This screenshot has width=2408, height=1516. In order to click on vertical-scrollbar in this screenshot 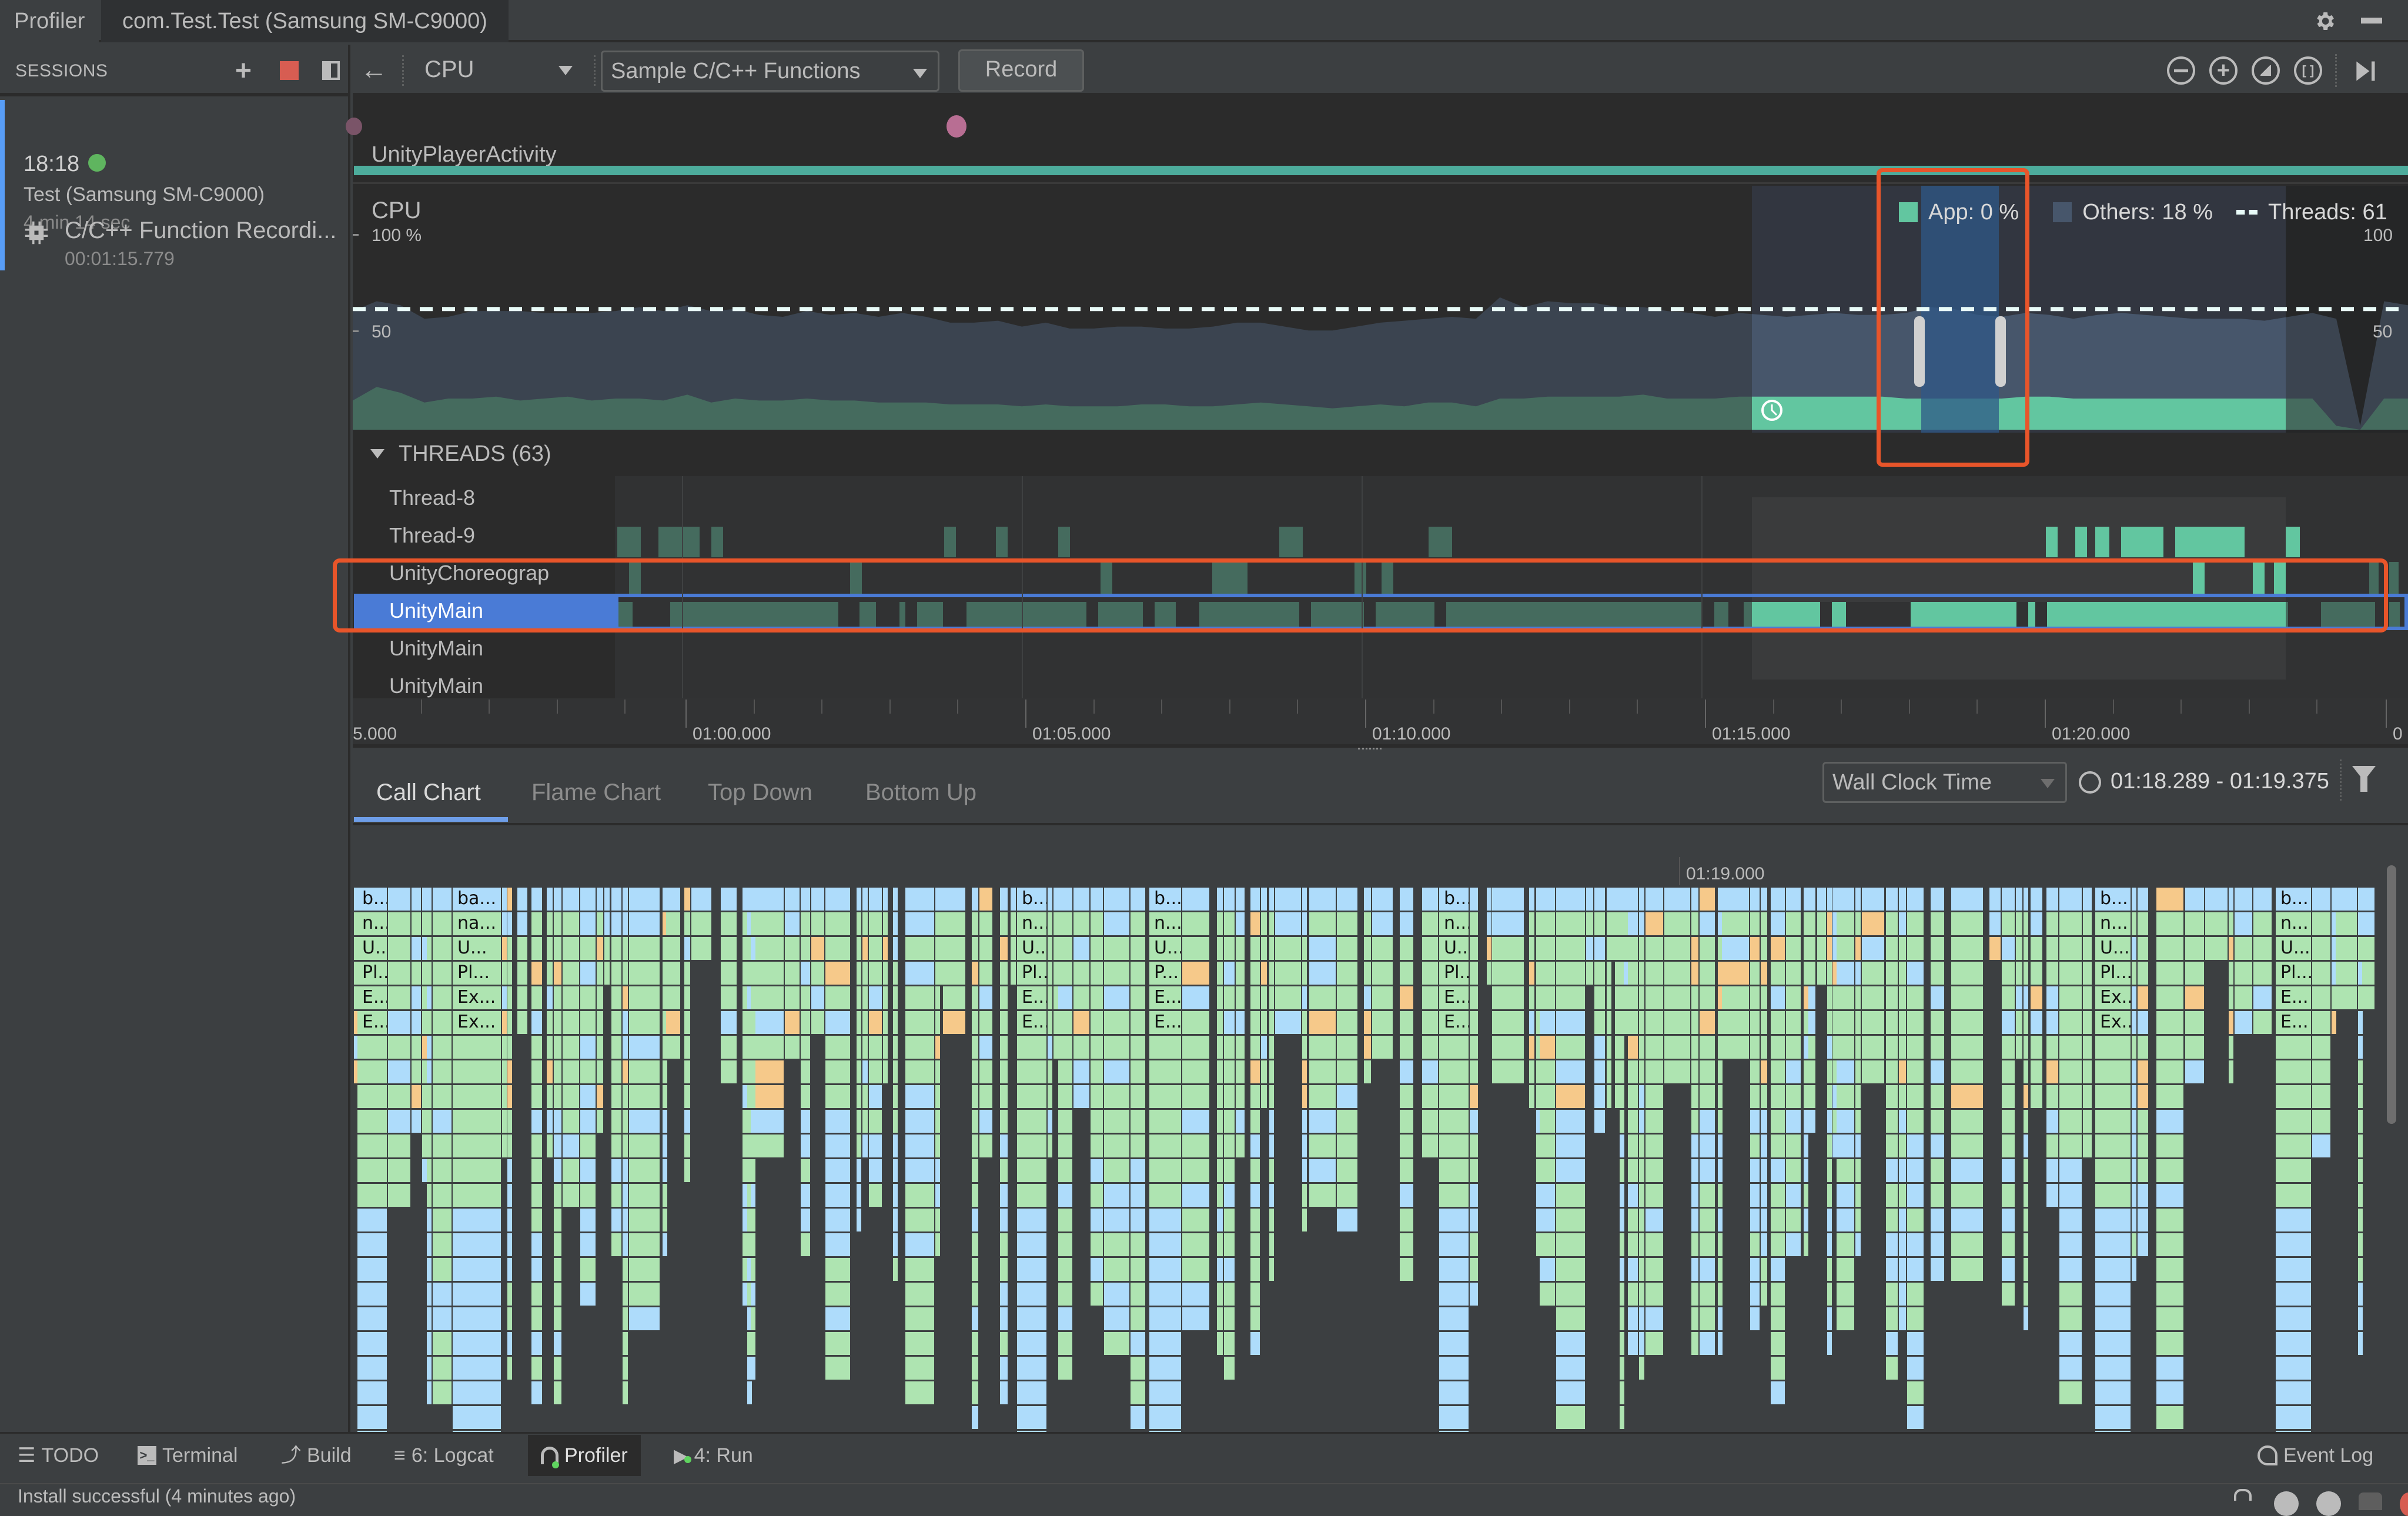, I will do `click(2391, 994)`.